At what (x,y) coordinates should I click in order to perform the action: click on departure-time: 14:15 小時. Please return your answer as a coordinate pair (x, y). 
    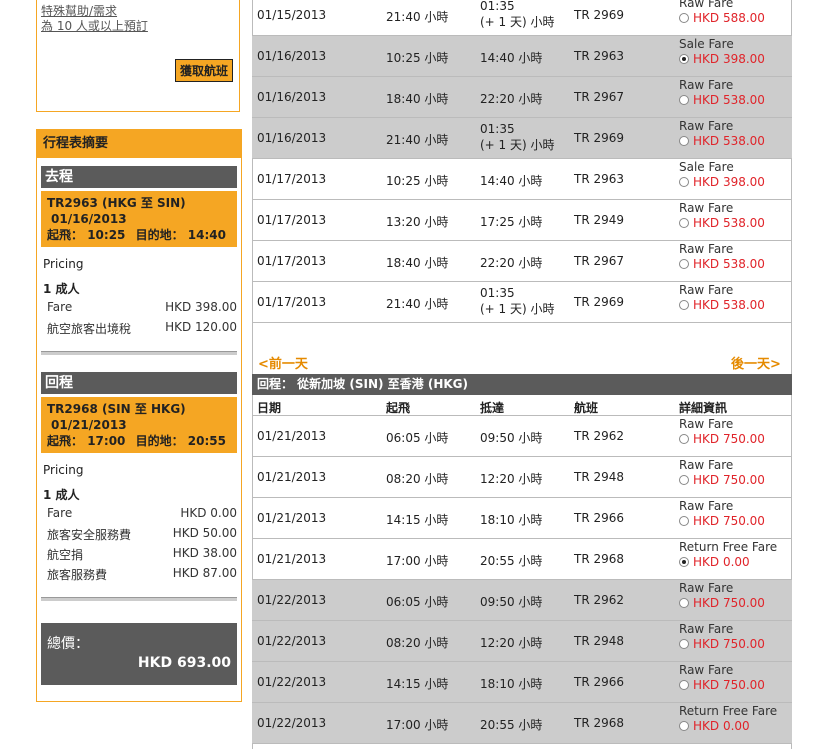
    Looking at the image, I should click on (417, 684).